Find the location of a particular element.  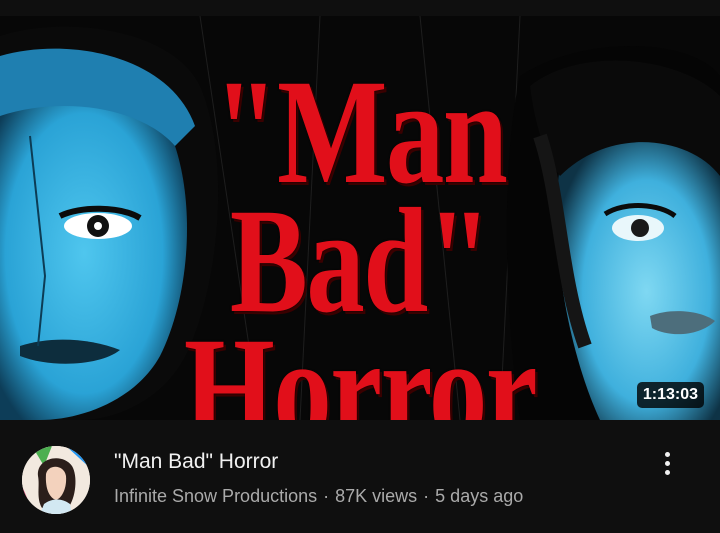

video-title: "Man Bad" Horror is located at coordinates (196, 462).